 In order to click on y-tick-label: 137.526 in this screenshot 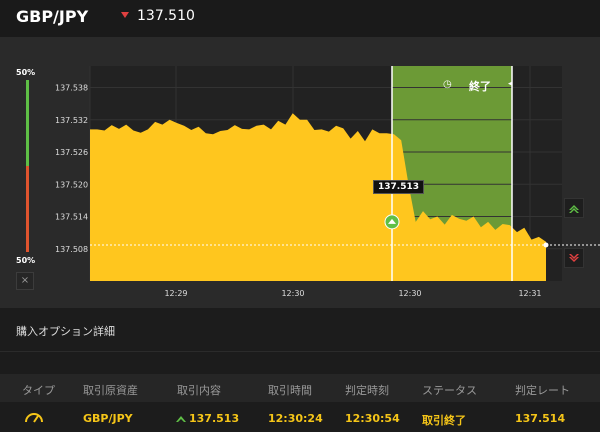, I will do `click(71, 152)`.